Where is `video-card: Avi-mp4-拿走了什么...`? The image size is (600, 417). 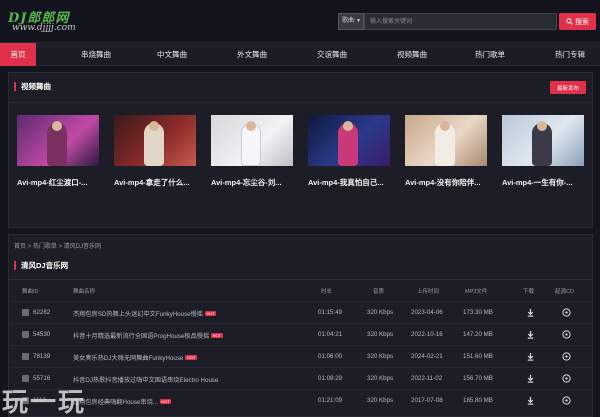
video-card: Avi-mp4-拿走了什么... is located at coordinates (155, 151).